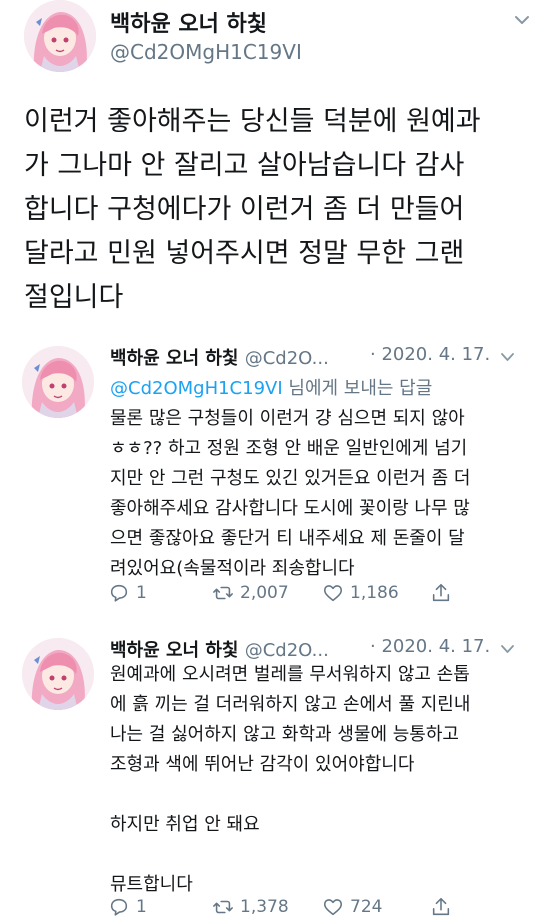  Describe the element at coordinates (244, 253) in the screenshot. I see `tweet-text-line: 달라고 민원 넣어주시면 정말 무한 그랜` at that location.